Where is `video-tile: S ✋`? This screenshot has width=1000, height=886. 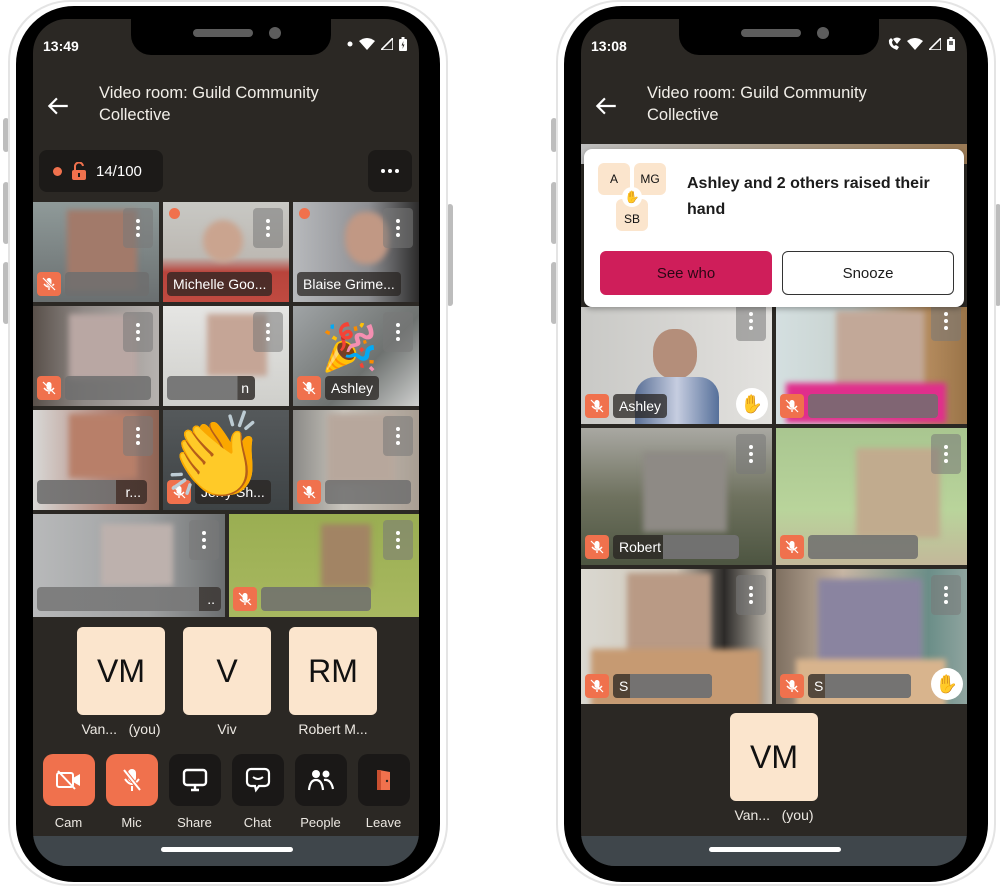 video-tile: S ✋ is located at coordinates (871, 636).